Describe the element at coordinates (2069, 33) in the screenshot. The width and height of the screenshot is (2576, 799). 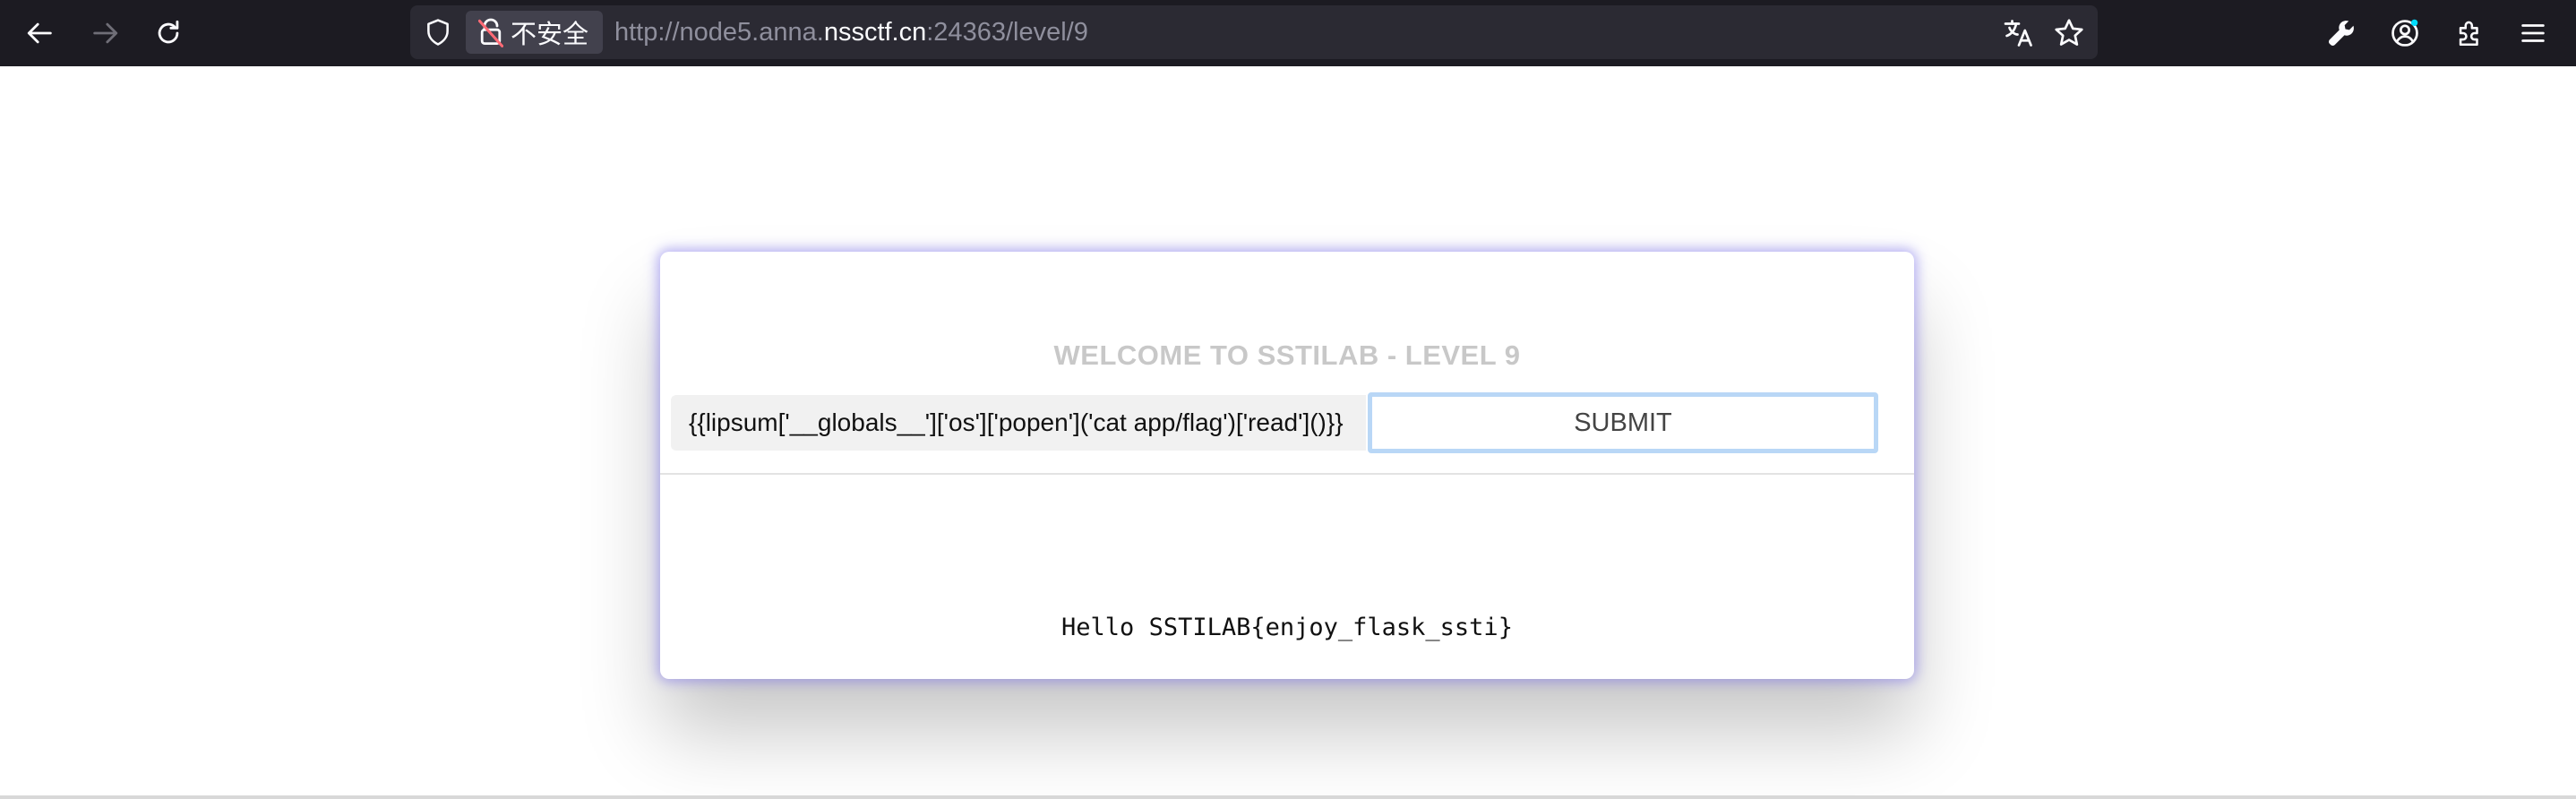
I see `star-icon` at that location.